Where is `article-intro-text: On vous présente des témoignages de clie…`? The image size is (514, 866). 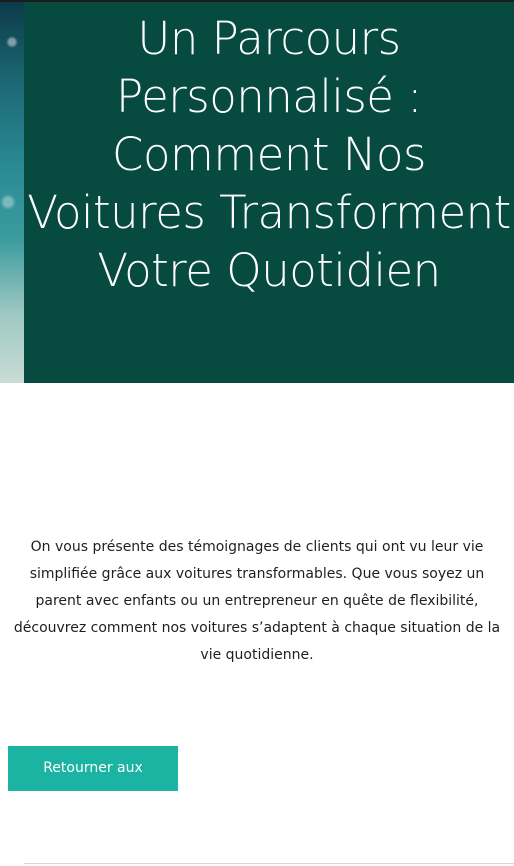 article-intro-text: On vous présente des témoignages de clie… is located at coordinates (257, 601).